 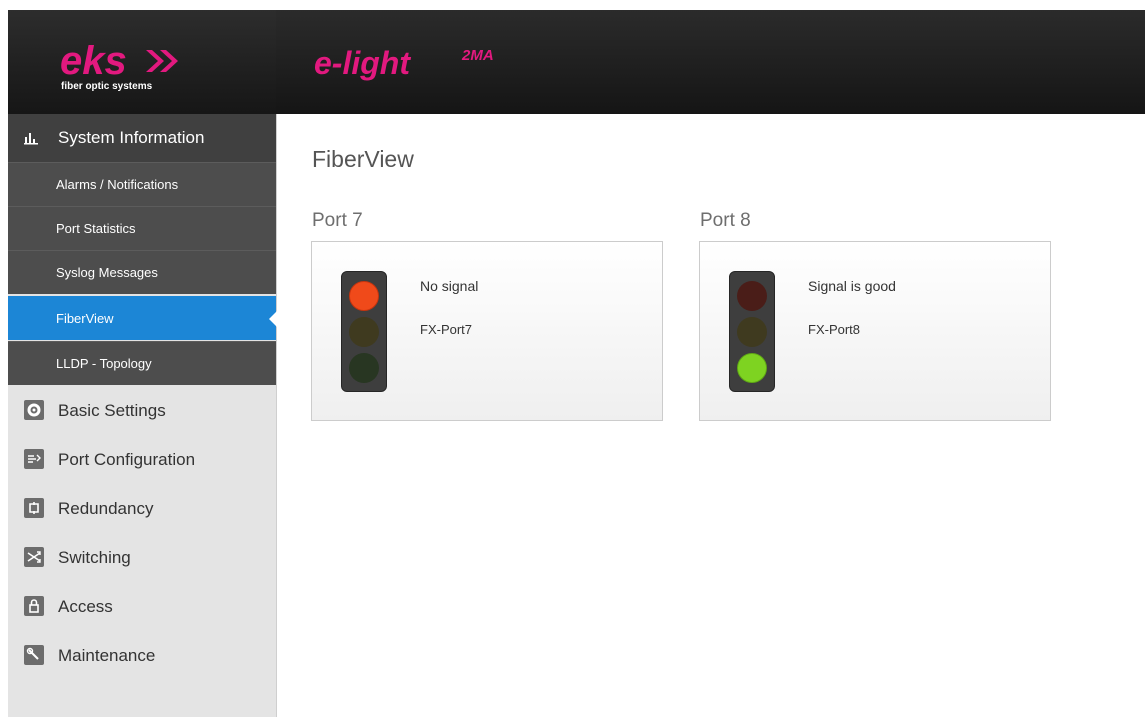 What do you see at coordinates (710, 62) in the screenshot?
I see `header-bar: e-light 2MA` at bounding box center [710, 62].